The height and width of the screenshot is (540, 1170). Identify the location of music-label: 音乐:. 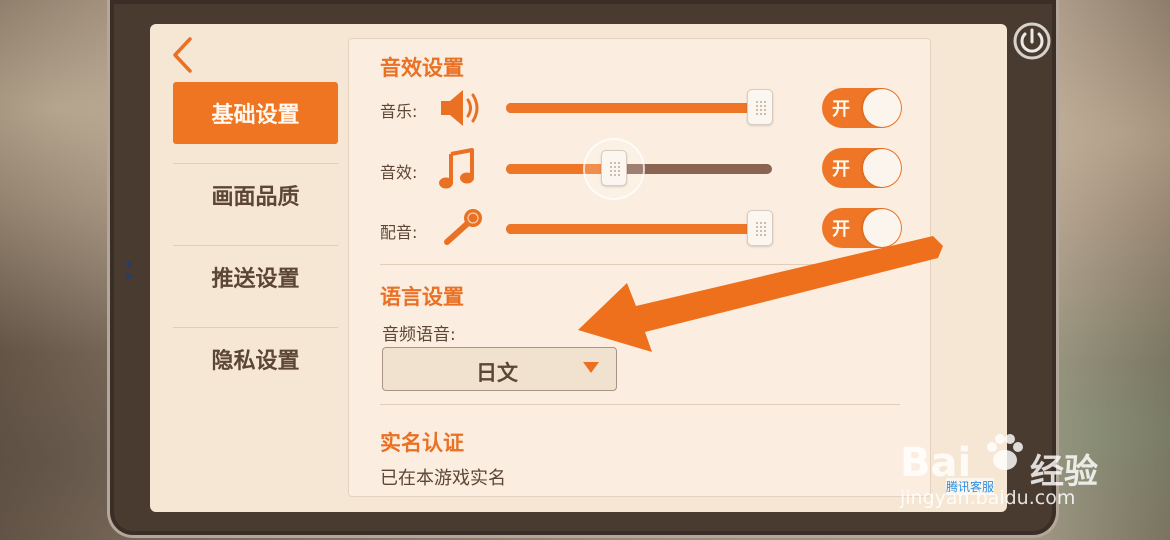
(399, 111).